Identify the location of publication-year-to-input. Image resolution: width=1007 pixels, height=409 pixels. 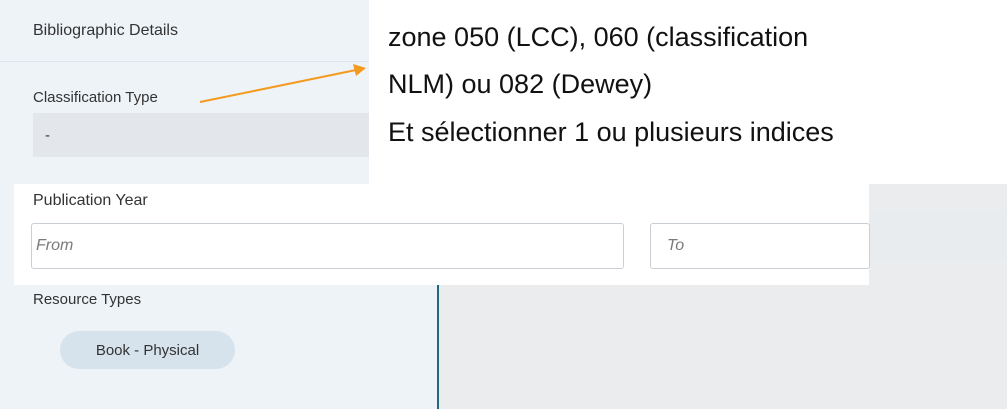
(760, 246).